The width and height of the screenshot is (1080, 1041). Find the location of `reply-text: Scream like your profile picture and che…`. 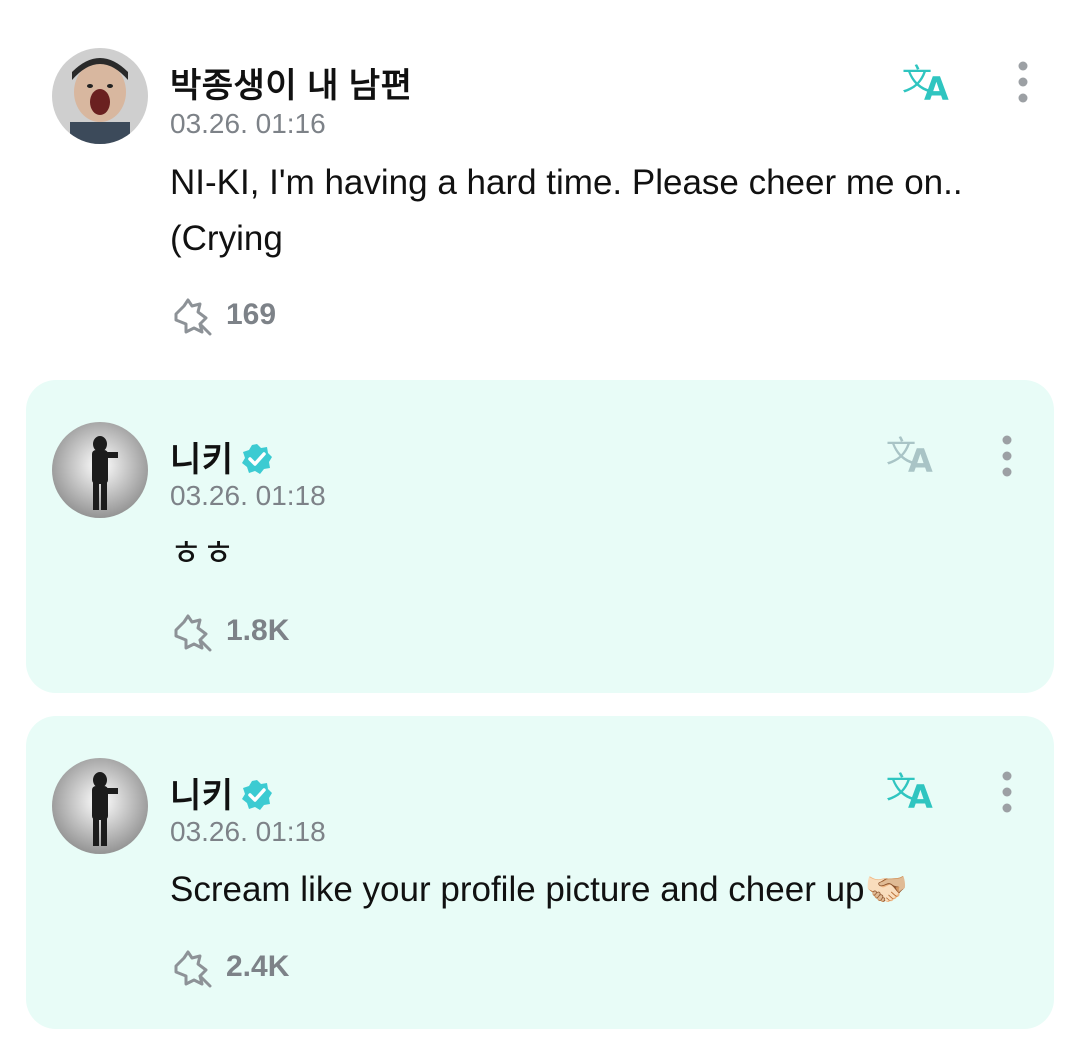

reply-text: Scream like your profile picture and che… is located at coordinates (539, 889).